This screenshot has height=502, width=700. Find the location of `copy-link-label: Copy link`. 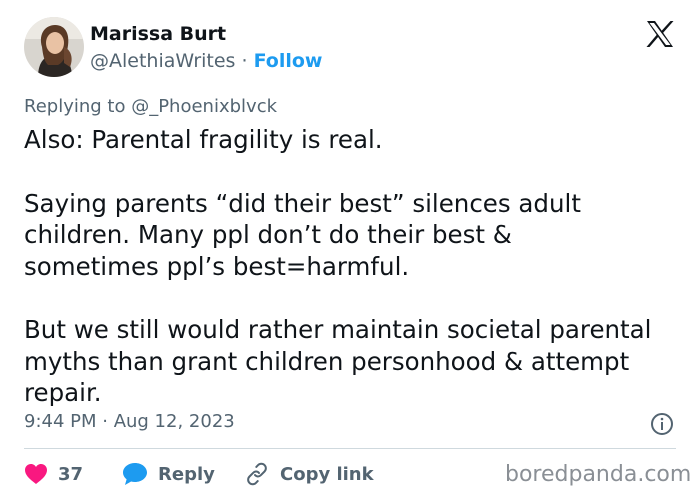

copy-link-label: Copy link is located at coordinates (327, 474).